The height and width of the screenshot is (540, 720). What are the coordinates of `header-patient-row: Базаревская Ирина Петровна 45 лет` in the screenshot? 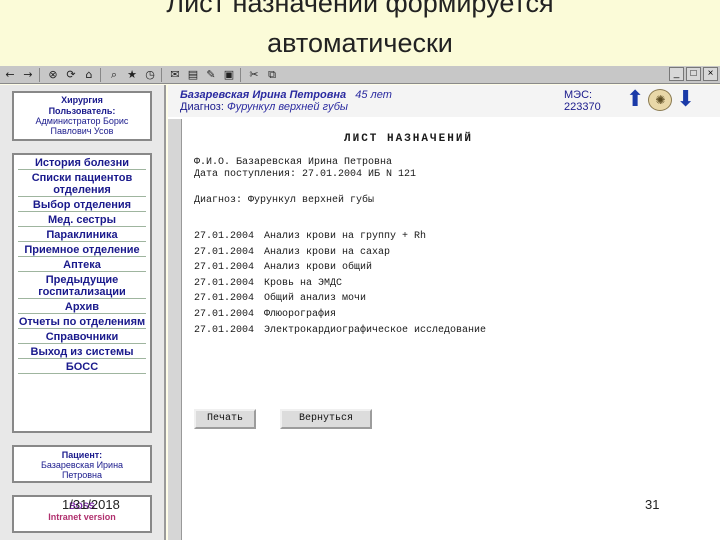 It's located at (286, 95).